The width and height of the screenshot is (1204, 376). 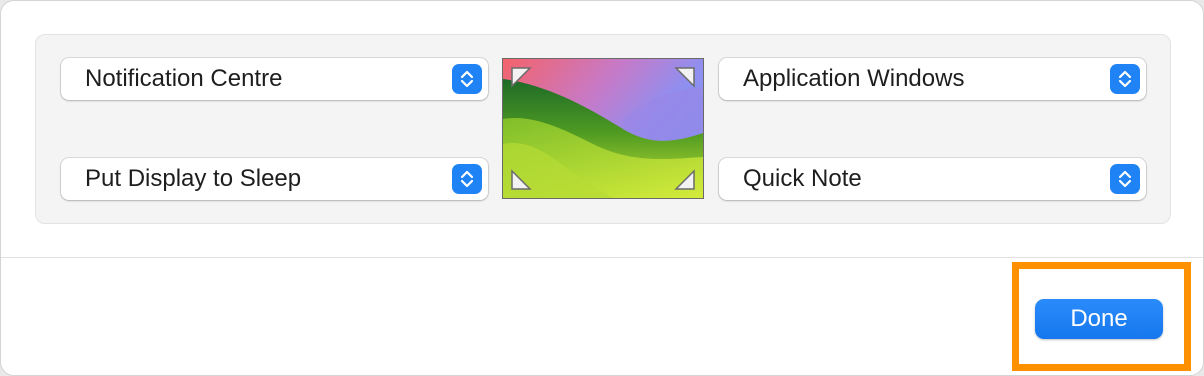 What do you see at coordinates (932, 179) in the screenshot?
I see `bottom-right-corner-popup: Quick Note` at bounding box center [932, 179].